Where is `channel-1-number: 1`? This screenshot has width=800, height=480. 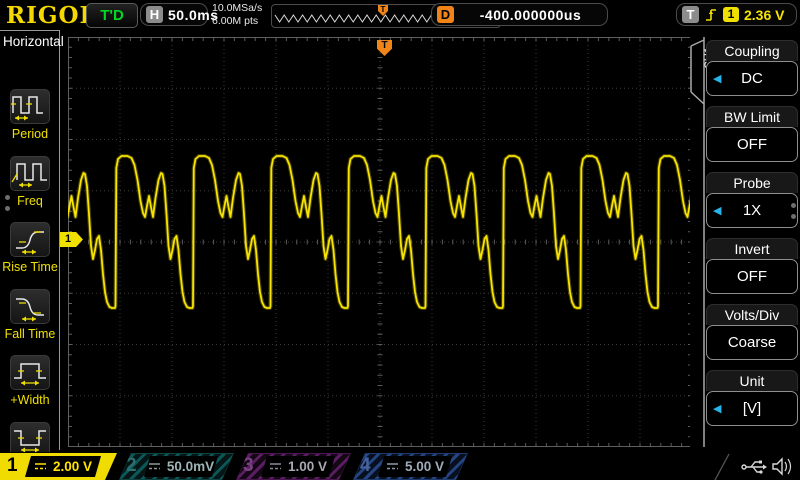 channel-1-number: 1 is located at coordinates (12, 465).